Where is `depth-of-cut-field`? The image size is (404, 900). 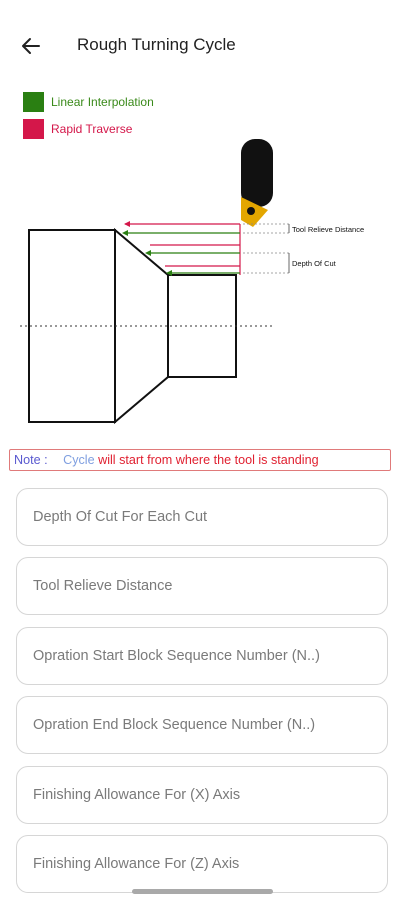
depth-of-cut-field is located at coordinates (202, 517).